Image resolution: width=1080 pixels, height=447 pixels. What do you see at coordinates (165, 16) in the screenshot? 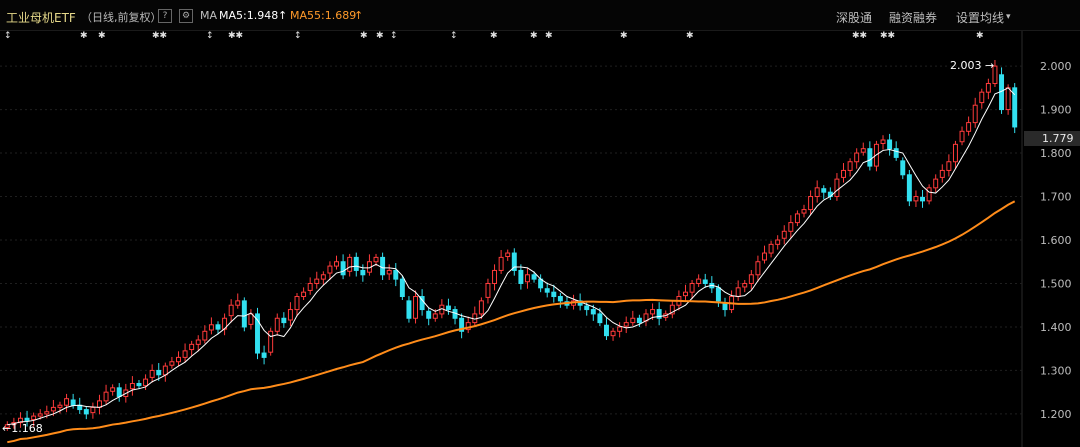
I see `help-icon: ?` at bounding box center [165, 16].